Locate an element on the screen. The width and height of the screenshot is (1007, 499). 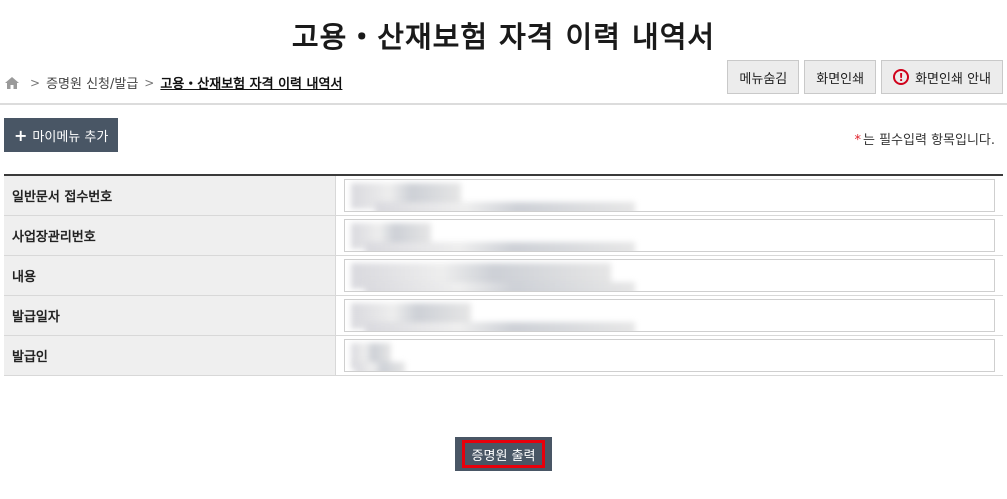
required-star: * is located at coordinates (858, 140).